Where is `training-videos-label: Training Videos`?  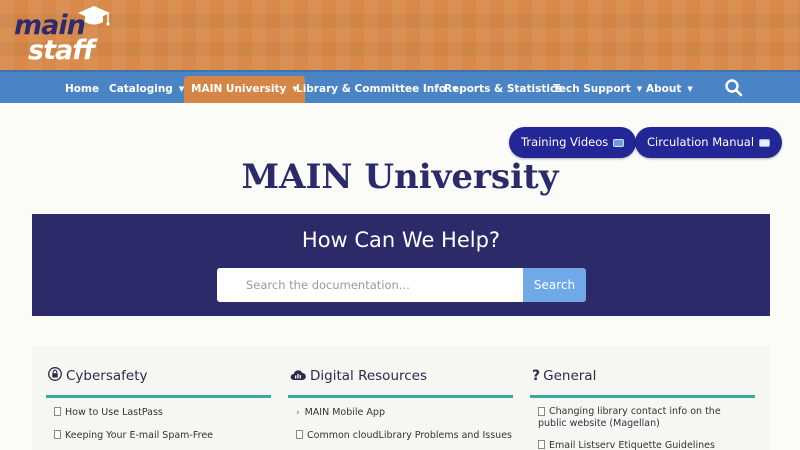
training-videos-label: Training Videos is located at coordinates (565, 142).